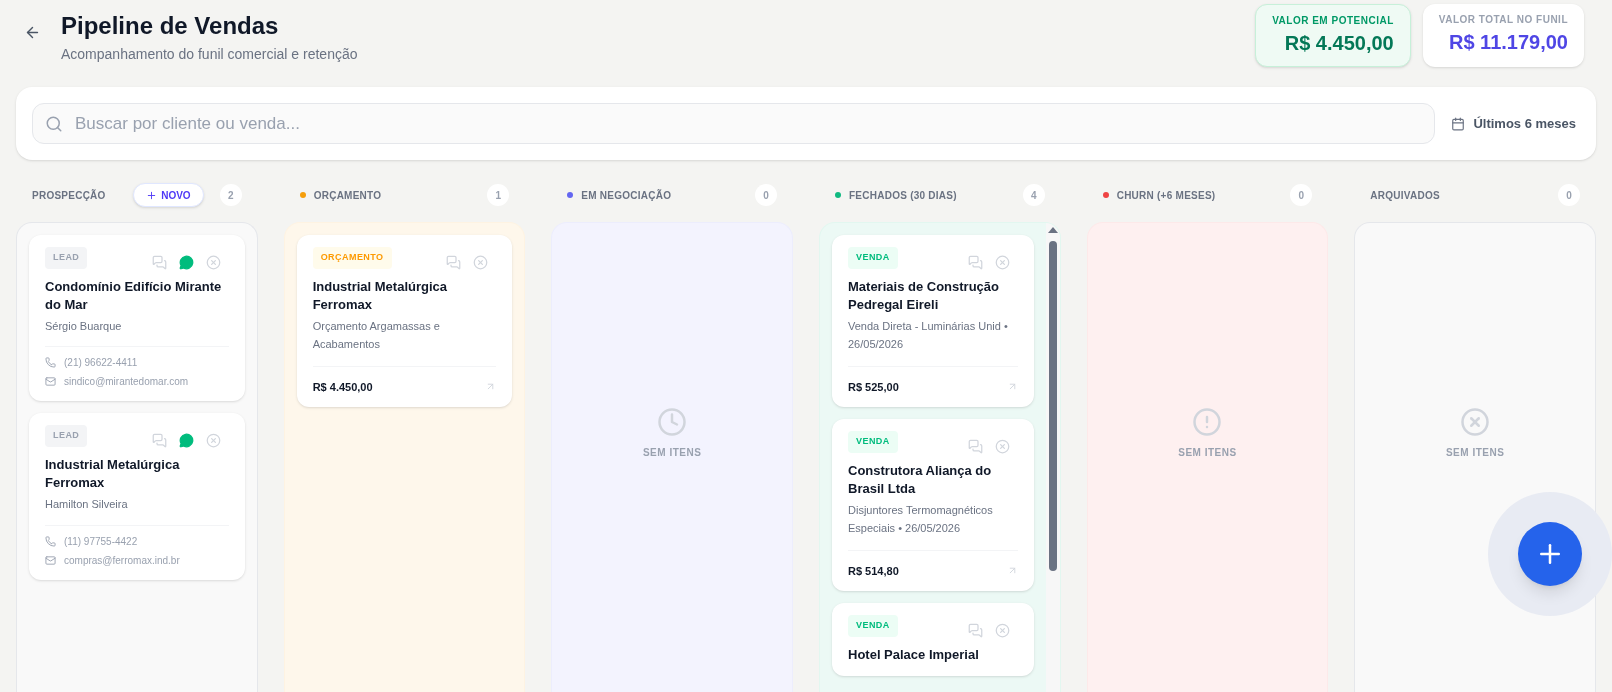  I want to click on add-button, so click(1550, 554).